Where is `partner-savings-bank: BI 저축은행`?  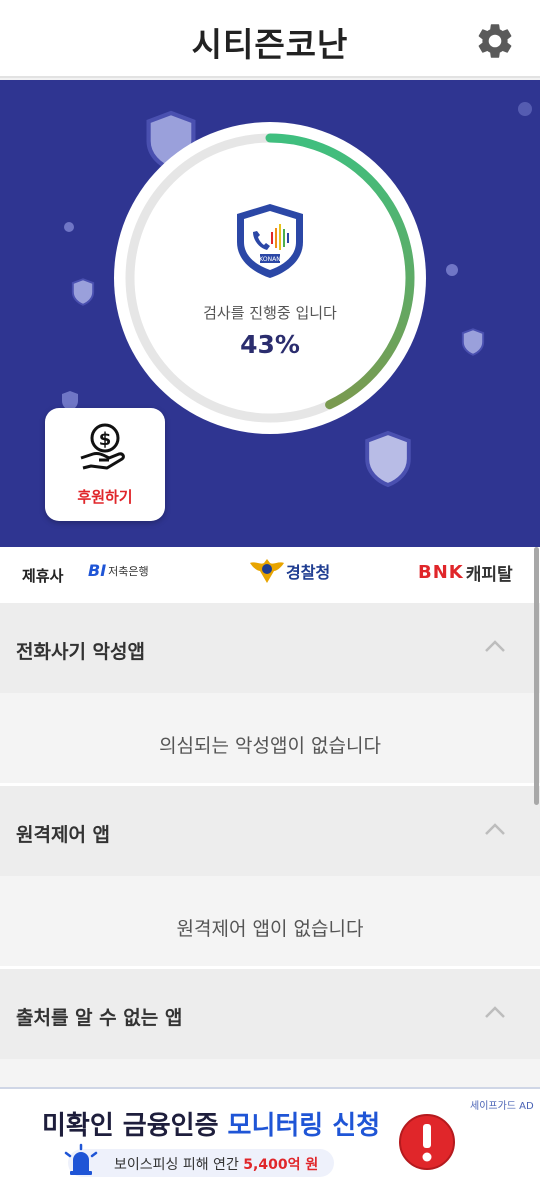
partner-savings-bank: BI 저축은행 is located at coordinates (118, 570).